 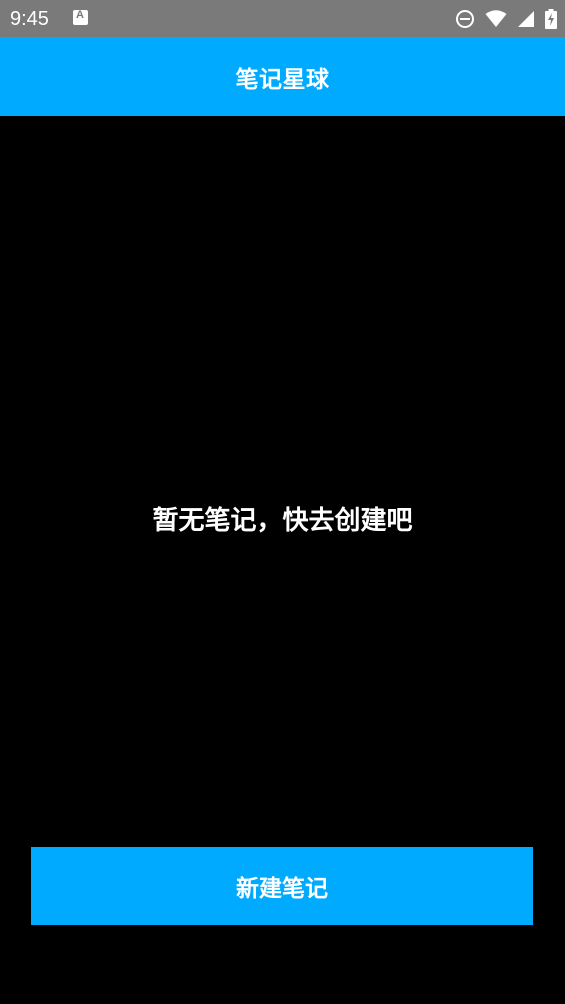 I want to click on create-note-button: 新建笔记, so click(x=282, y=886).